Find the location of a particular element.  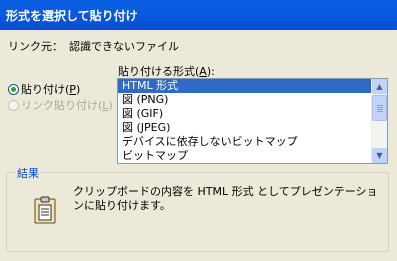

format-item-bitmap: ビットマップ is located at coordinates (245, 156).